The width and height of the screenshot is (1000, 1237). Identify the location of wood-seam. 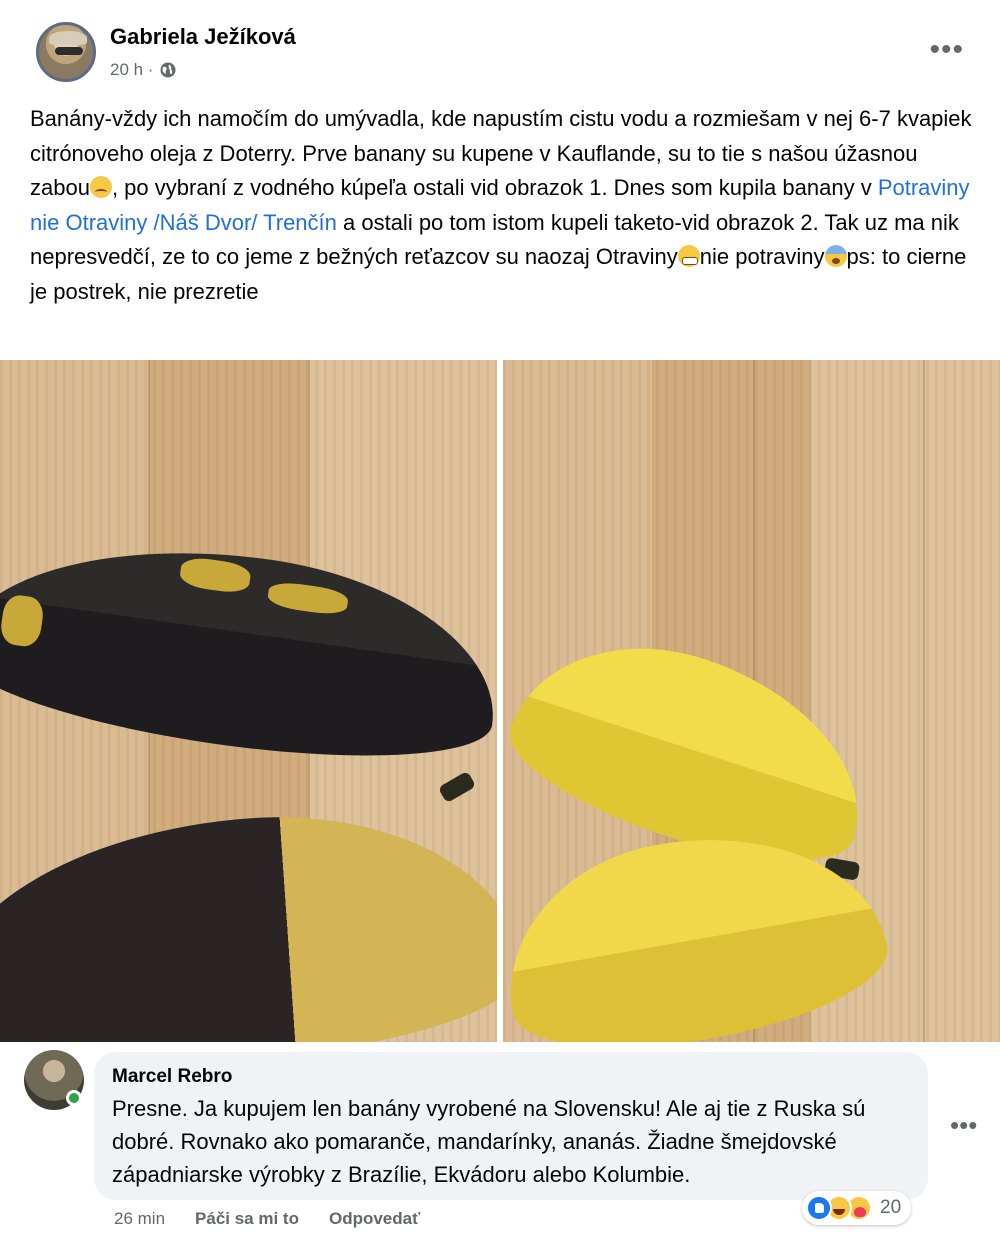
(924, 701).